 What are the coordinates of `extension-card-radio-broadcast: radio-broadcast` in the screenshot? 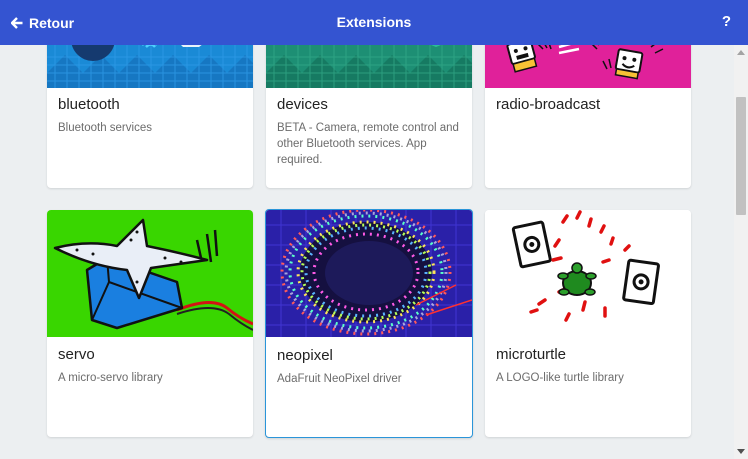 It's located at (588, 116).